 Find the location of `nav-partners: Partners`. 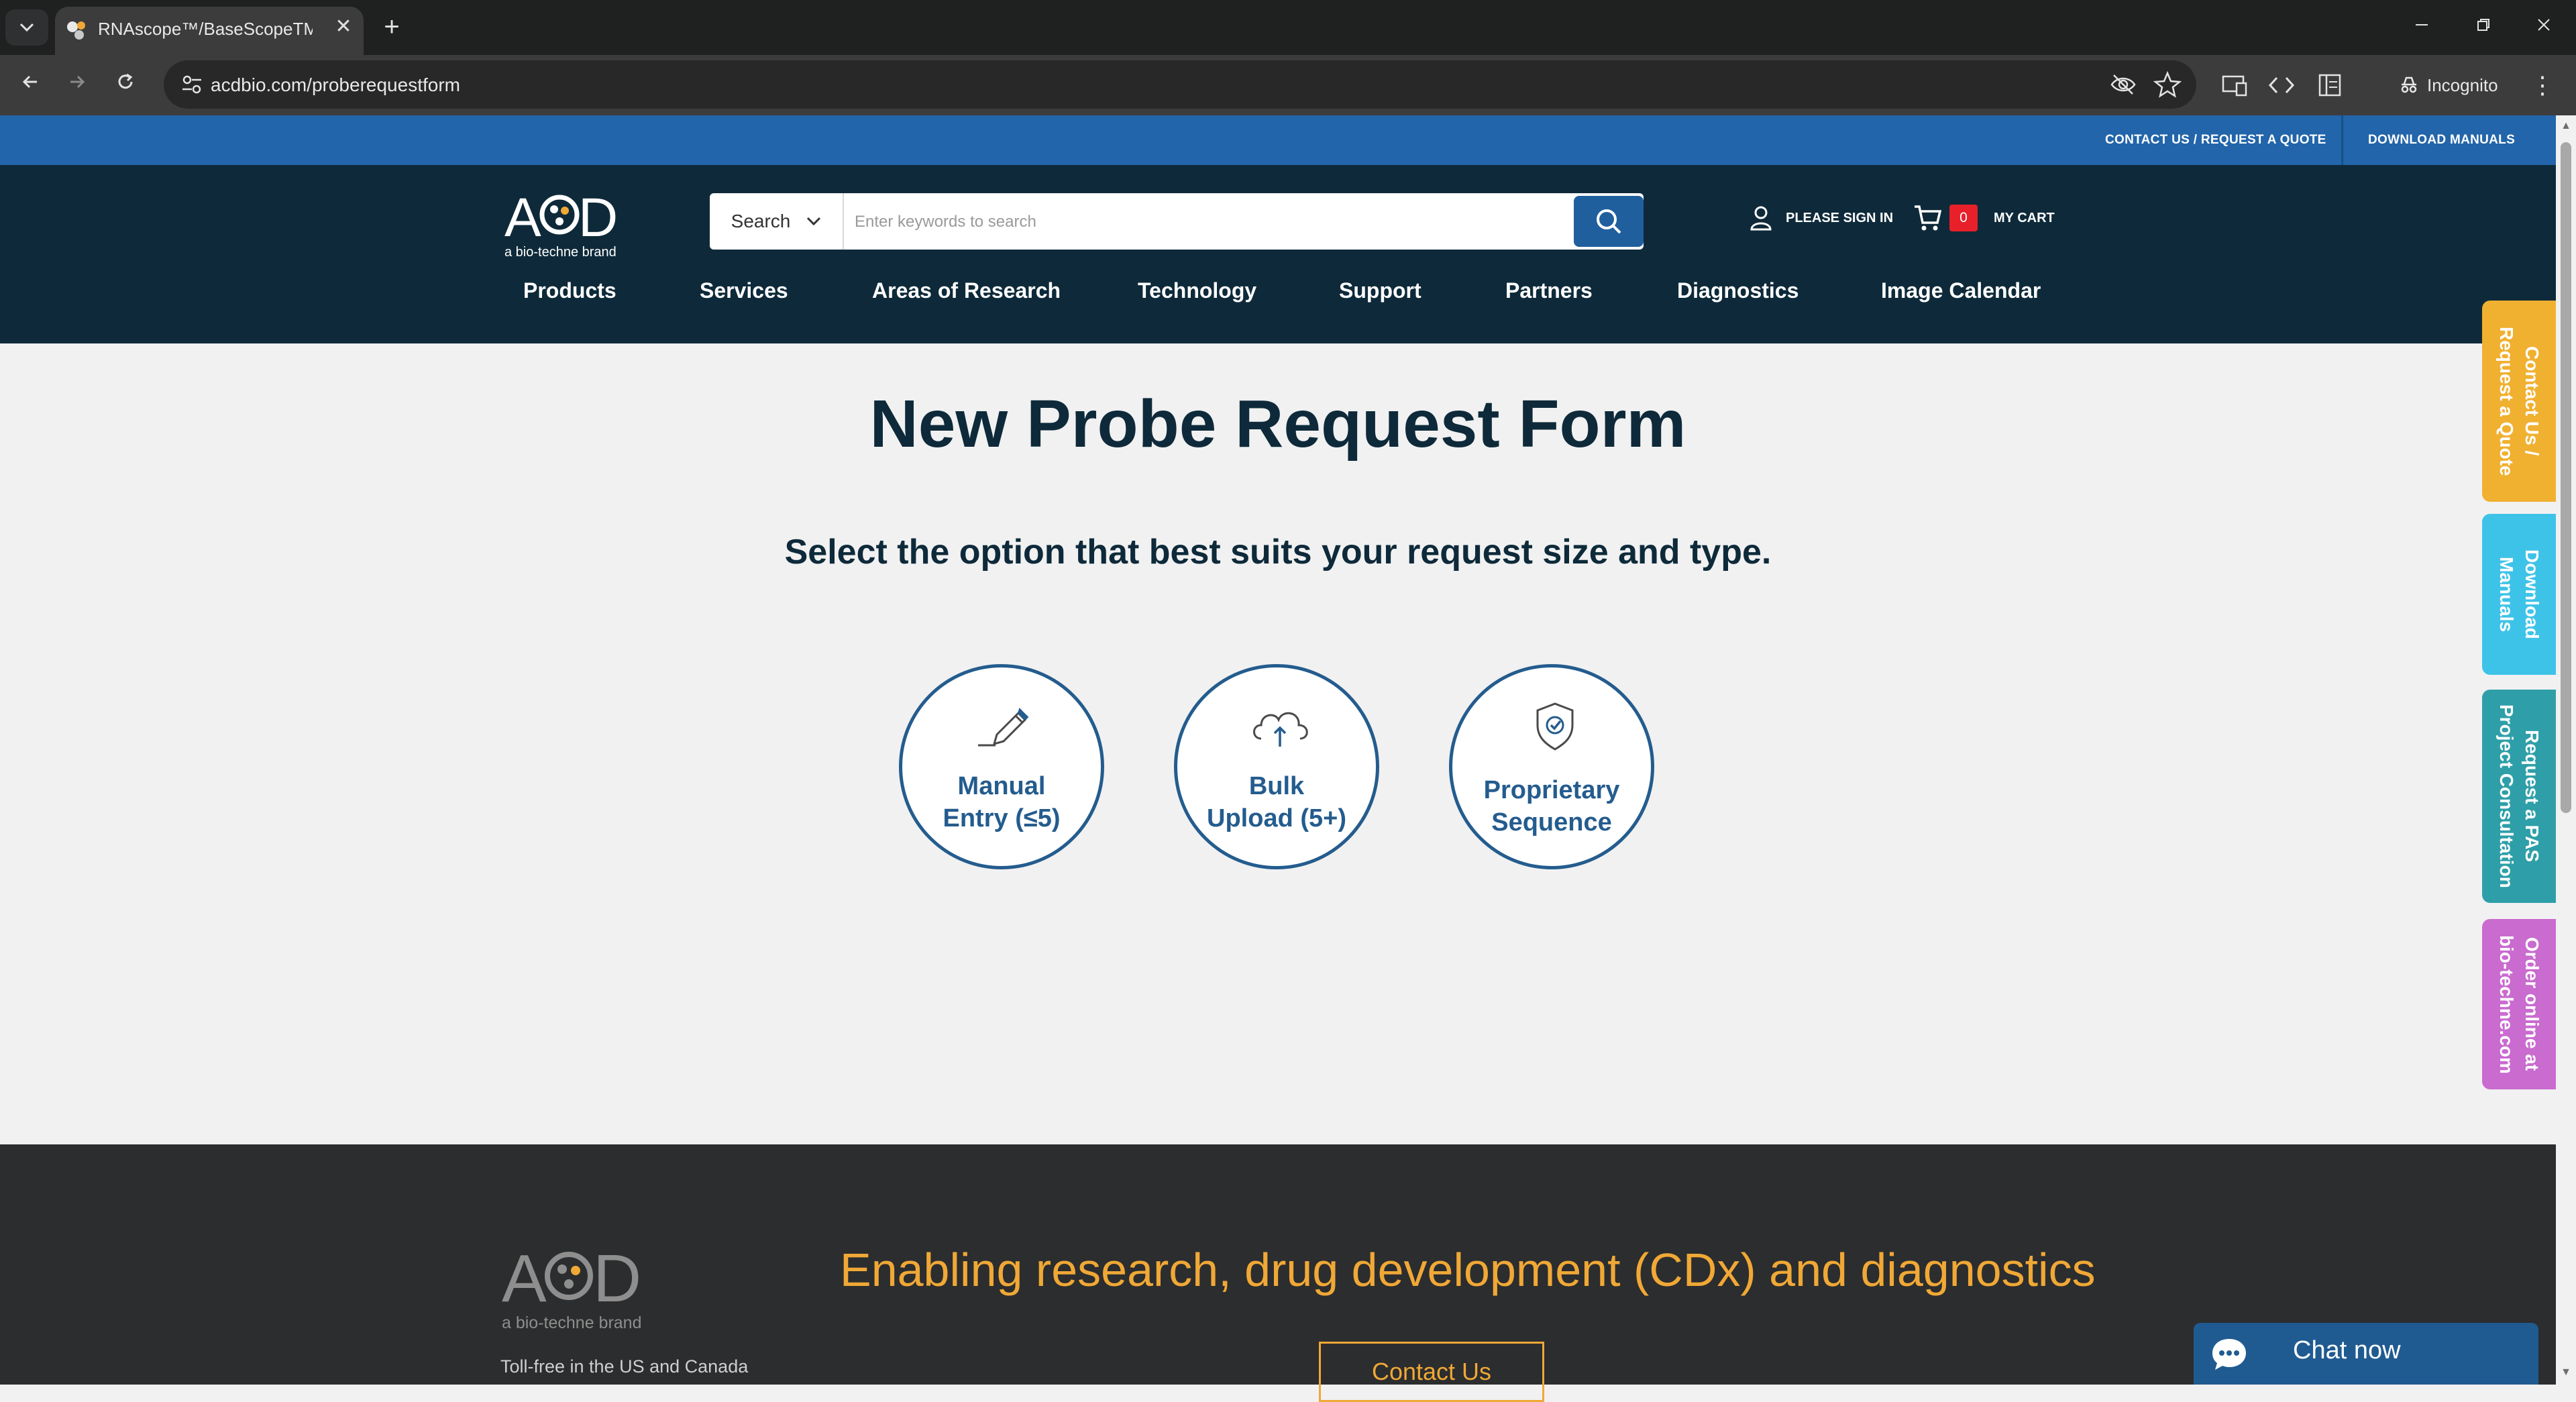

nav-partners: Partners is located at coordinates (1549, 291).